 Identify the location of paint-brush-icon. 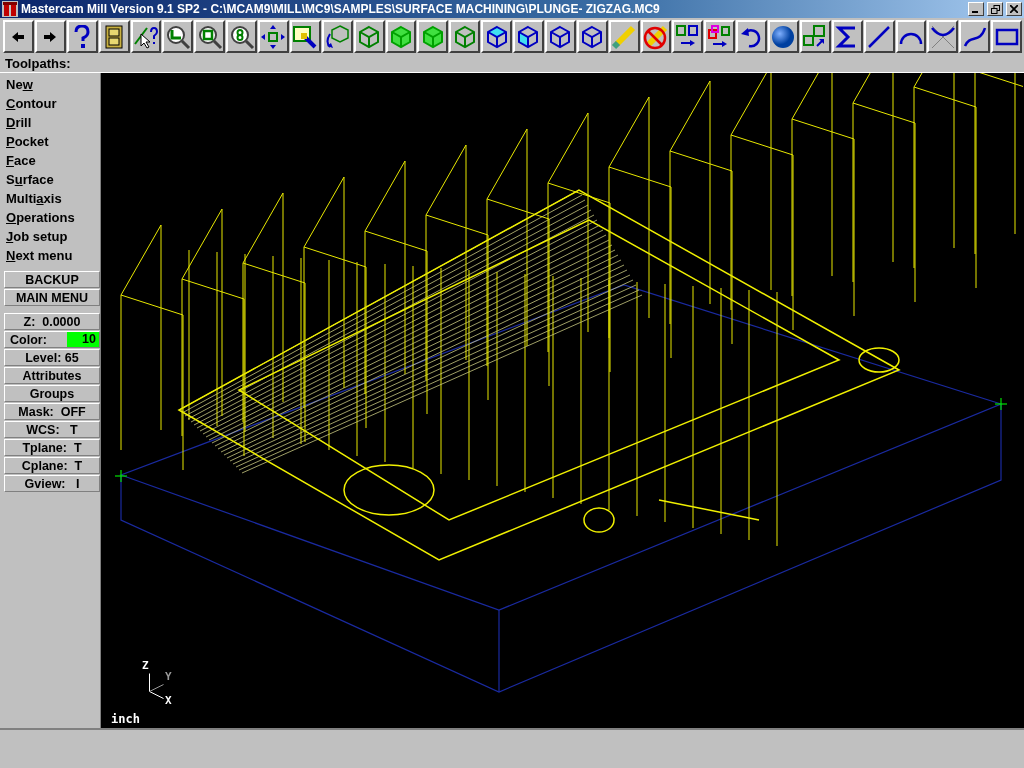
(305, 36).